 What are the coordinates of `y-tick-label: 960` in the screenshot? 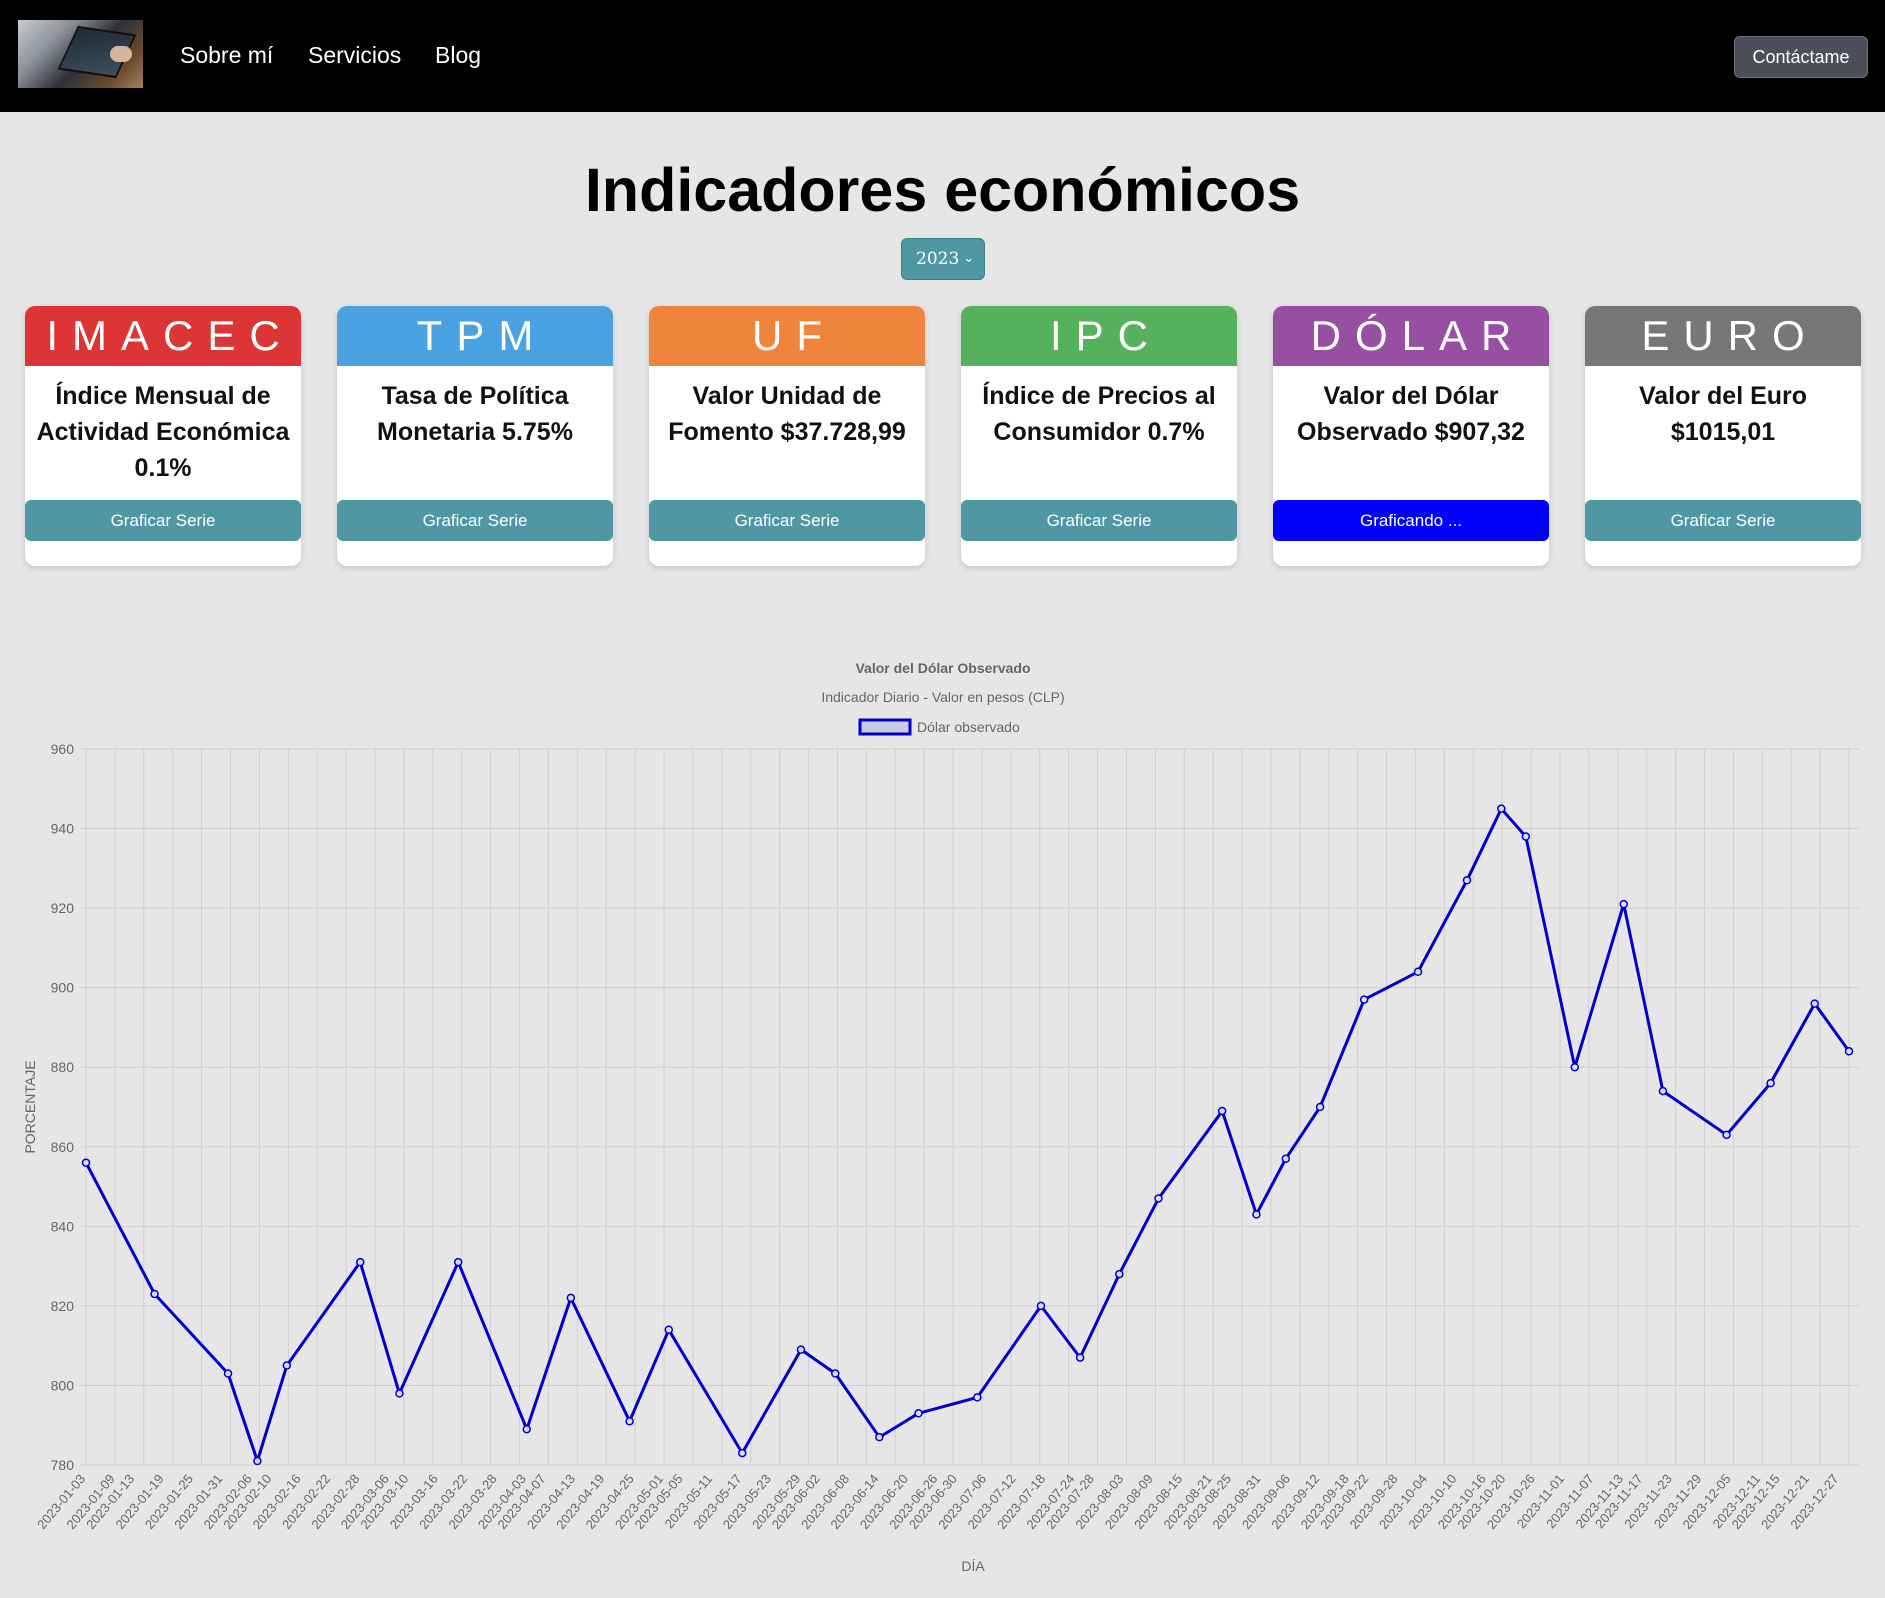 It's located at (63, 749).